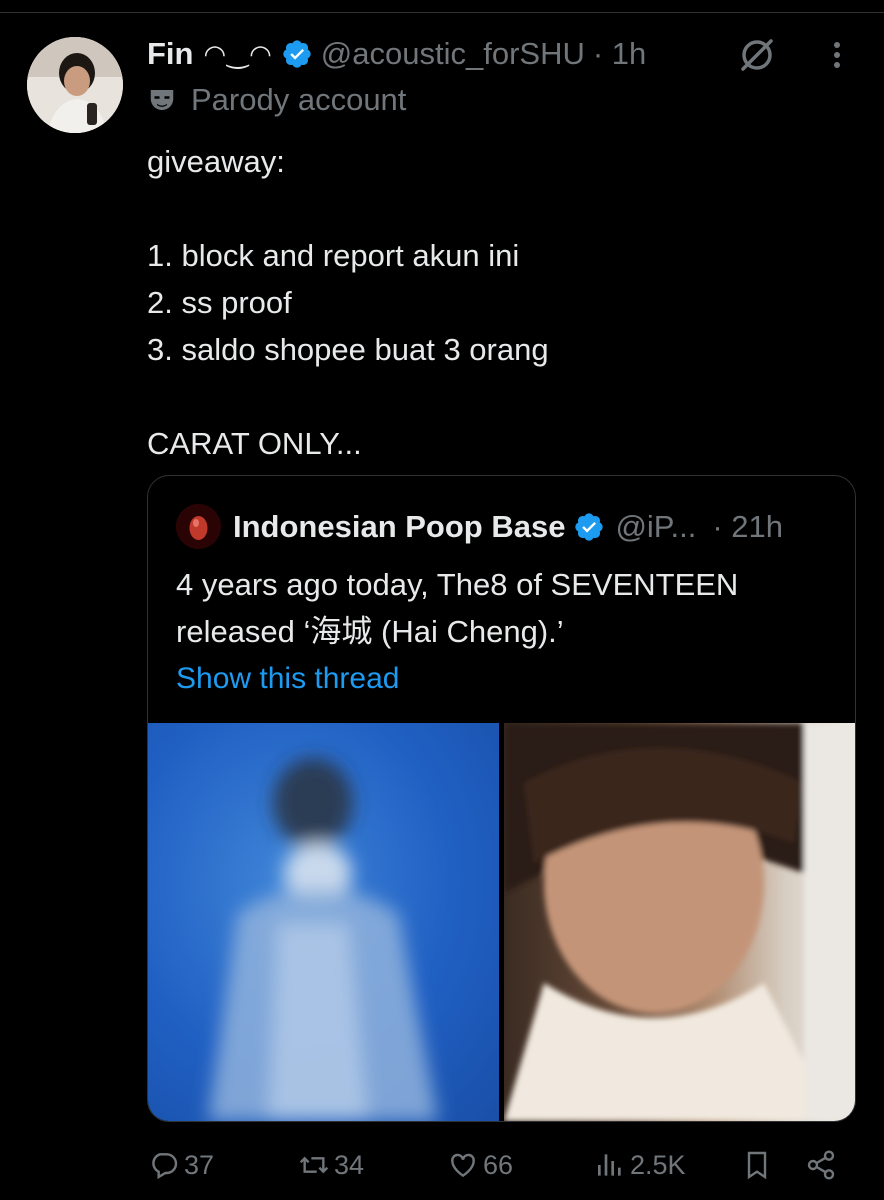  I want to click on repost-button: 34, so click(331, 1165).